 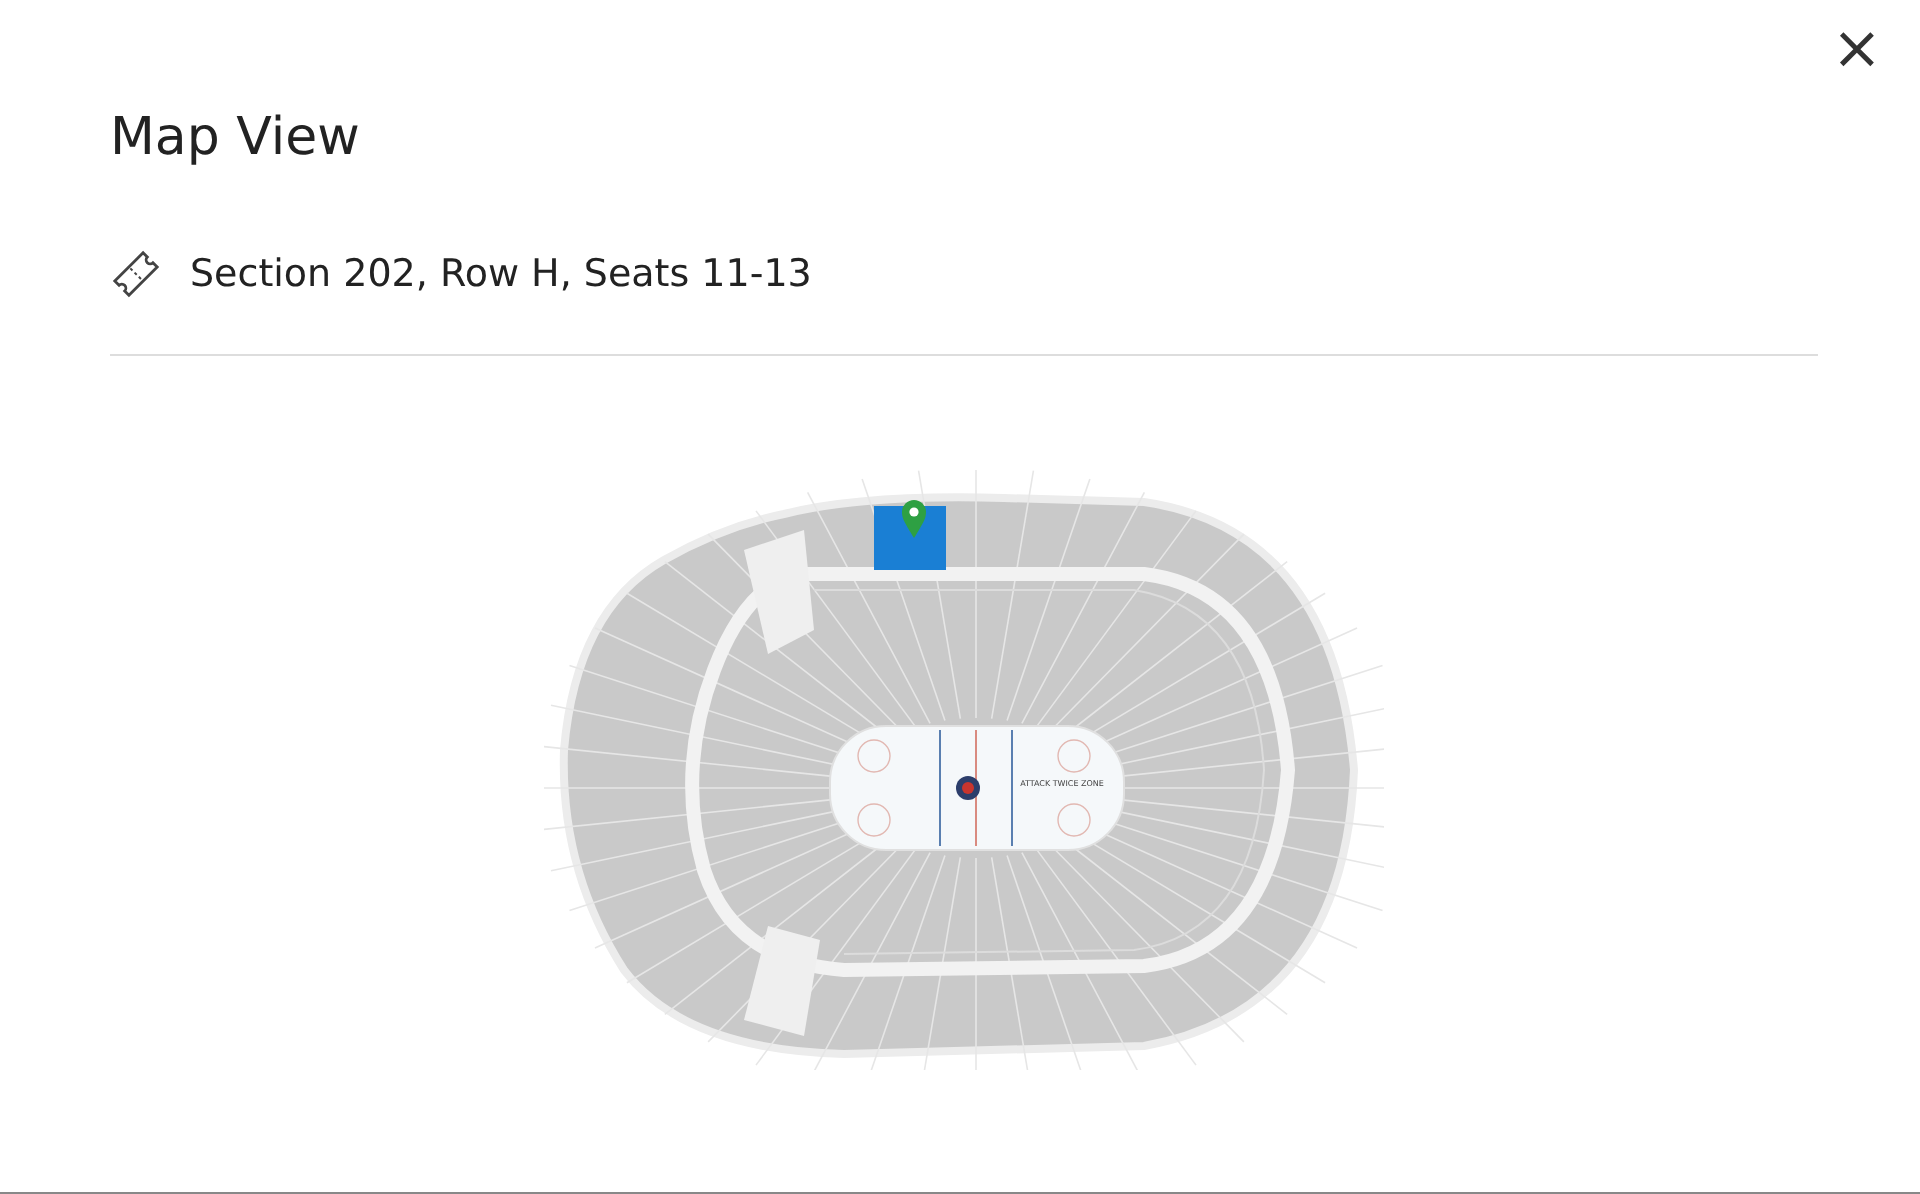 What do you see at coordinates (501, 275) in the screenshot?
I see `seat-location: Section 202, Row H, Seats 11-13` at bounding box center [501, 275].